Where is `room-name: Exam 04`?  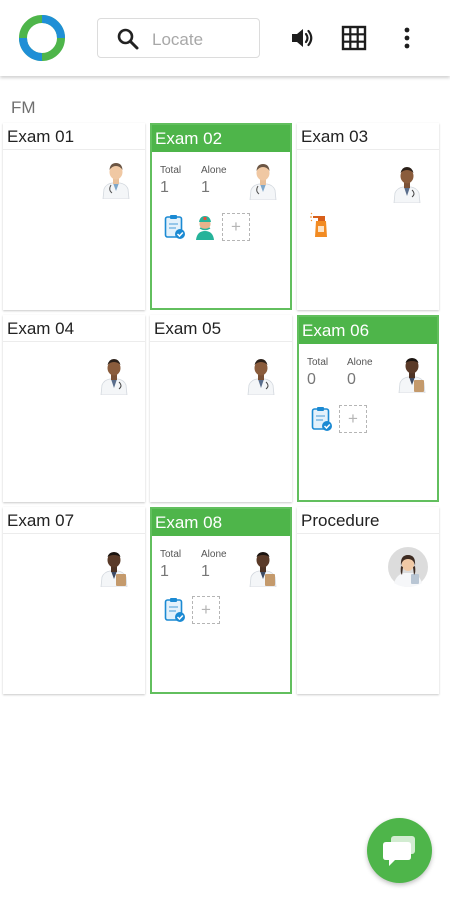
room-name: Exam 04 is located at coordinates (74, 328).